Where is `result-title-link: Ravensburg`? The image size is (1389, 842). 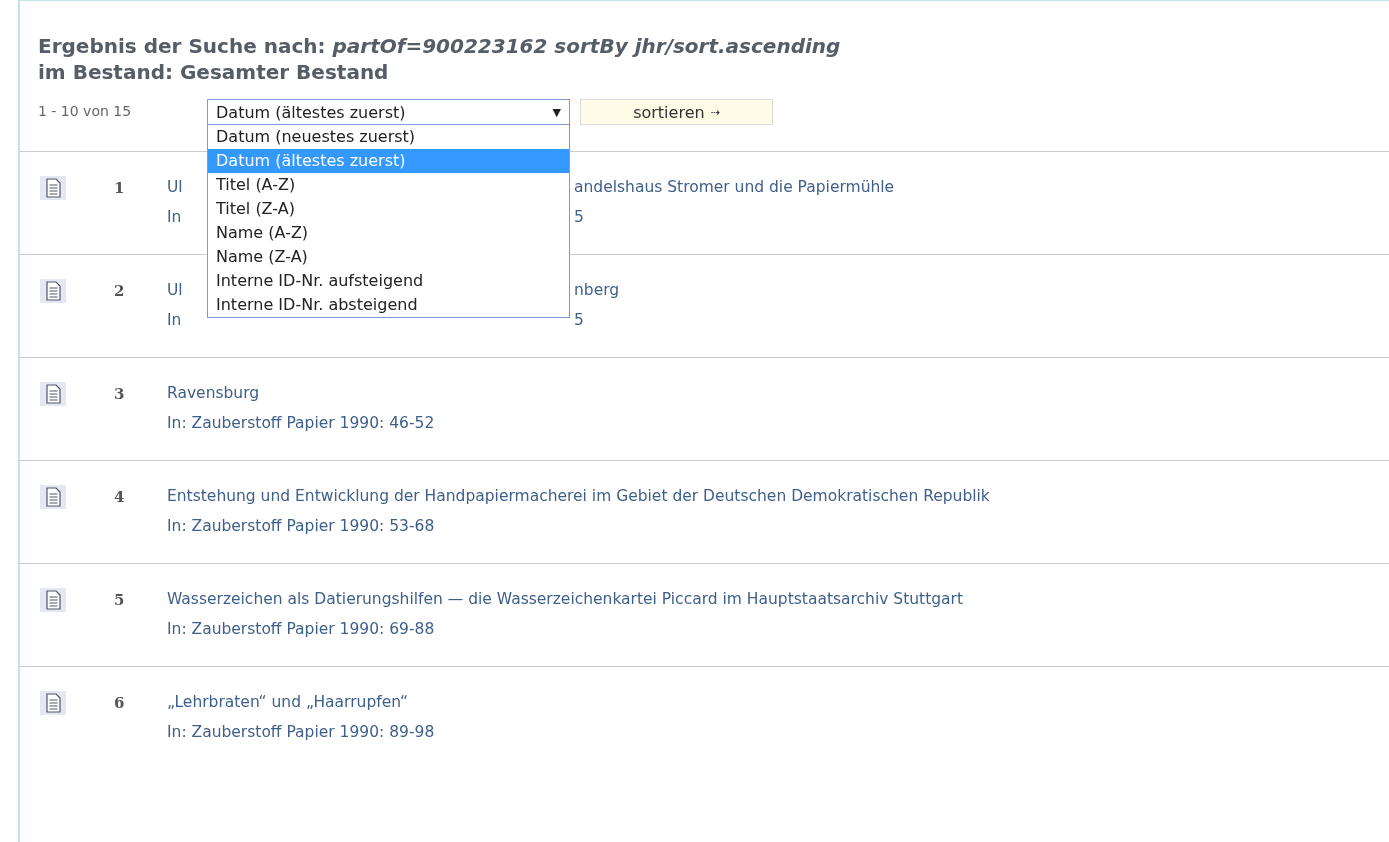
result-title-link: Ravensburg is located at coordinates (778, 393).